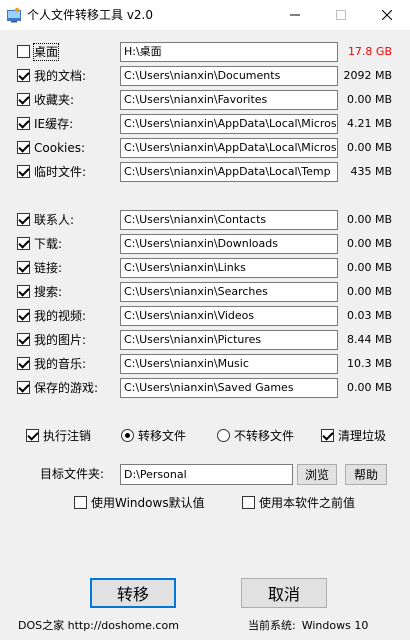  Describe the element at coordinates (362, 436) in the screenshot. I see `clean-junk-label: 清理垃圾` at that location.